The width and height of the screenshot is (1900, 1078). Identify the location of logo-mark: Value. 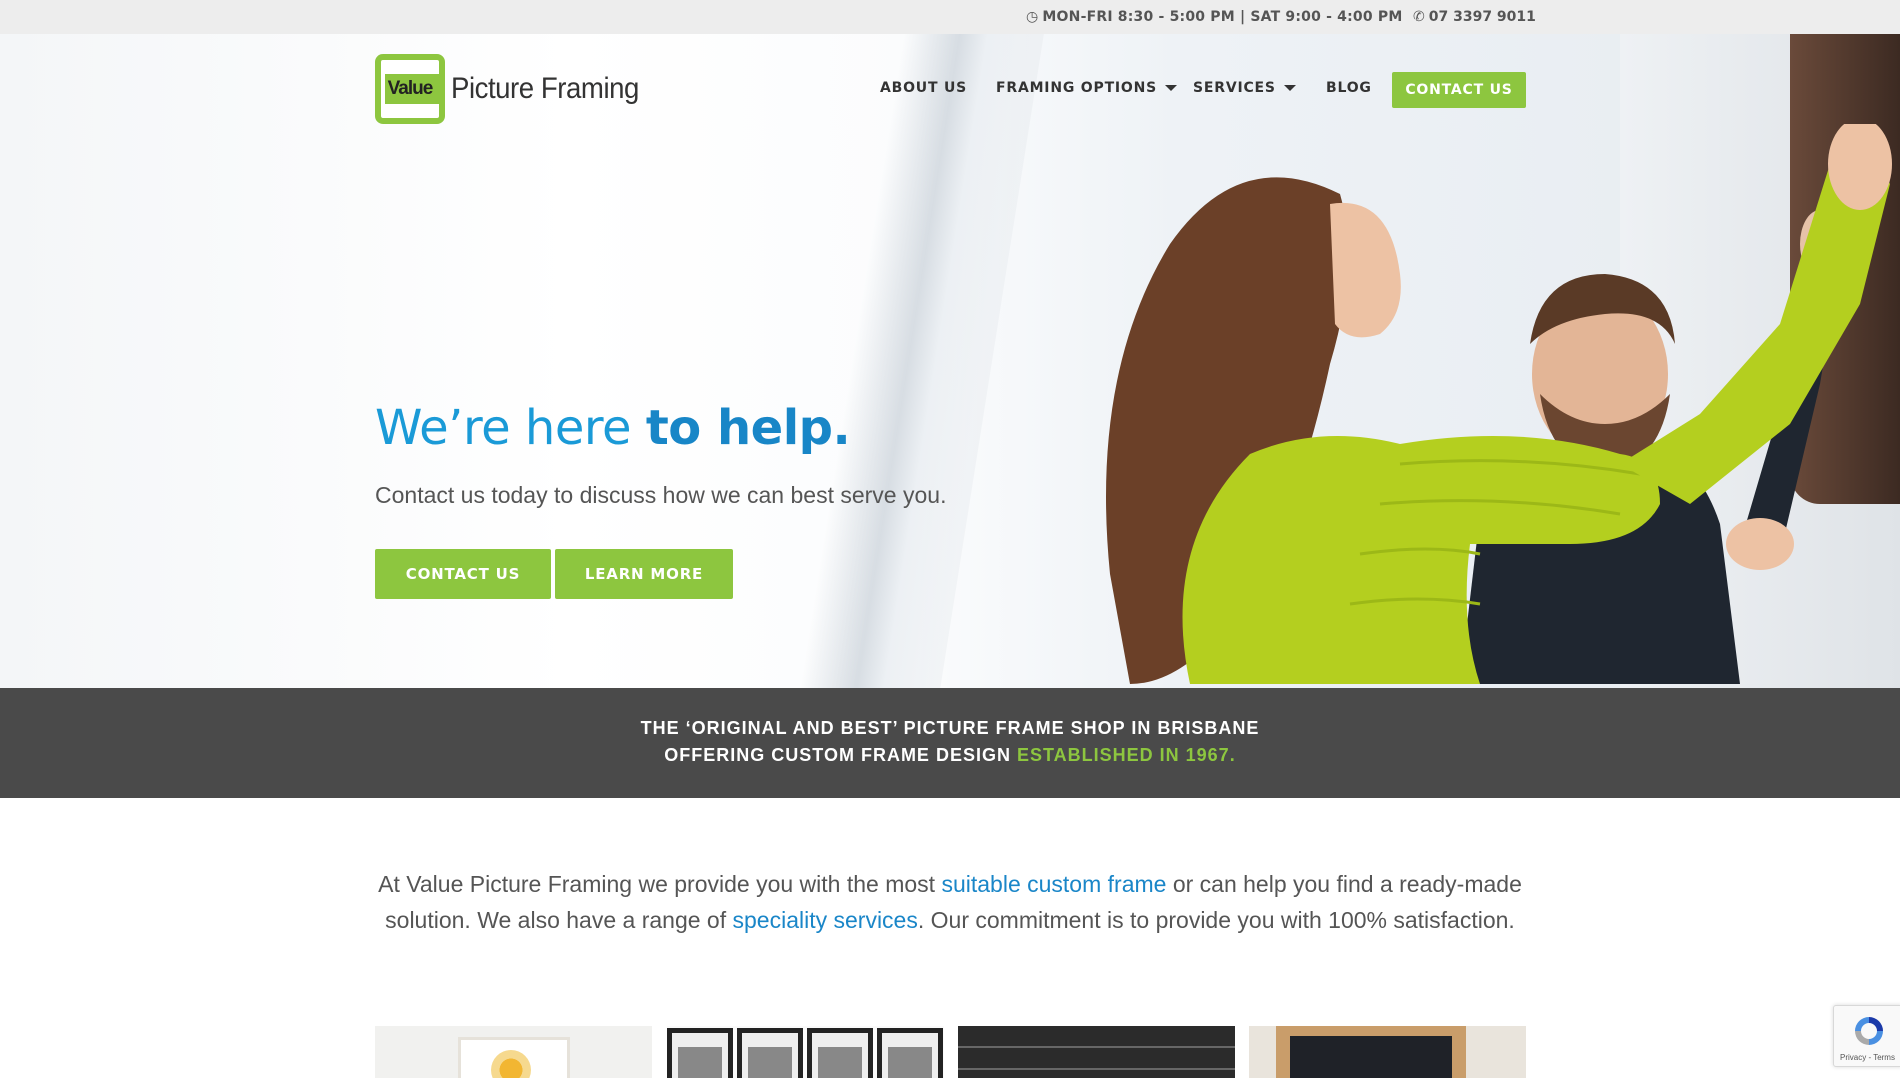
(410, 89).